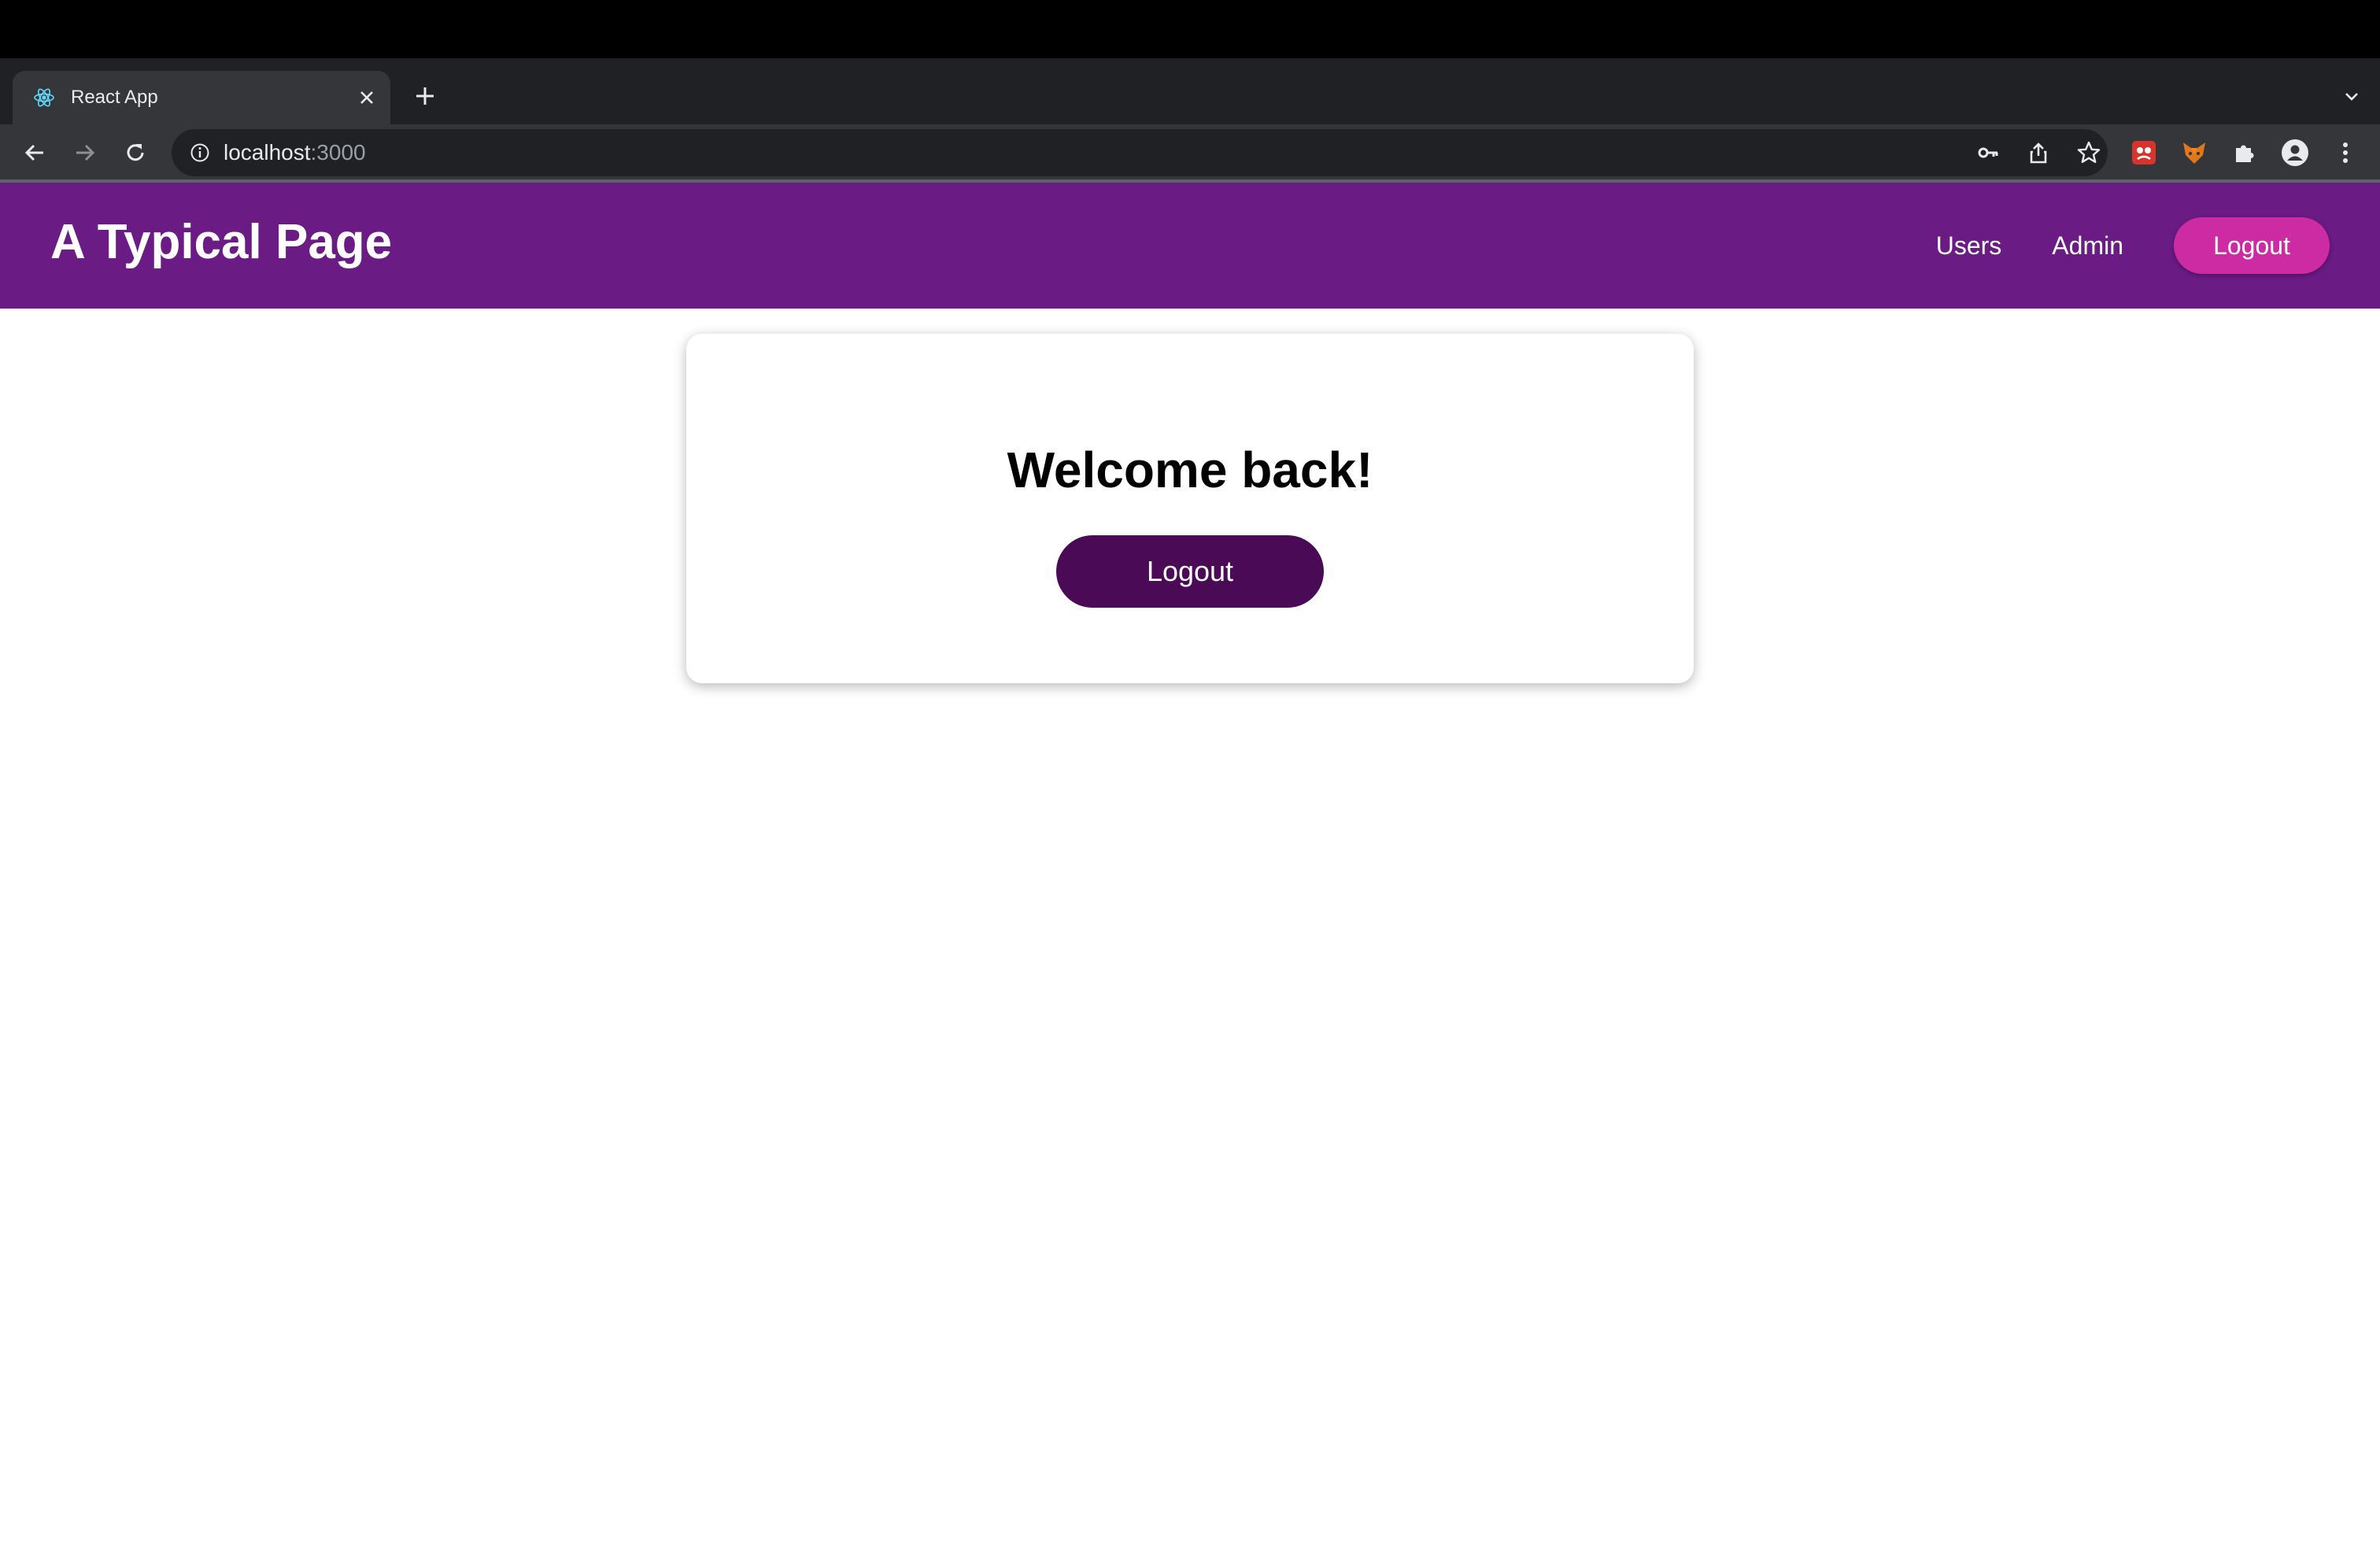 Image resolution: width=2380 pixels, height=1546 pixels. I want to click on star-icon, so click(2089, 153).